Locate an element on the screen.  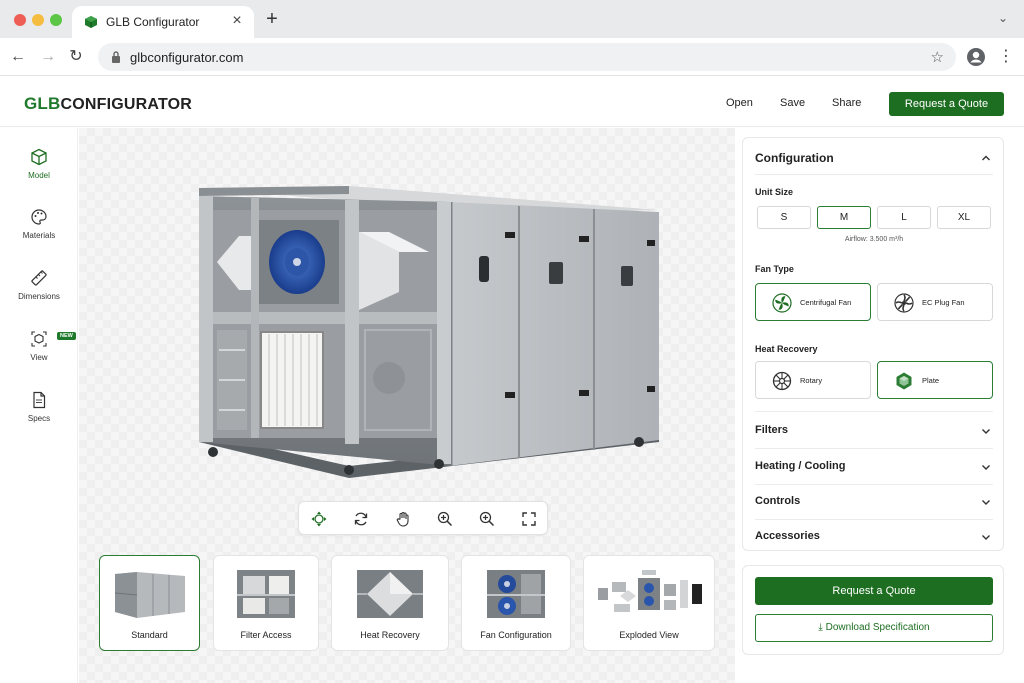
airflow-readout: Airflow: 3.500 m³/h is located at coordinates (874, 239).